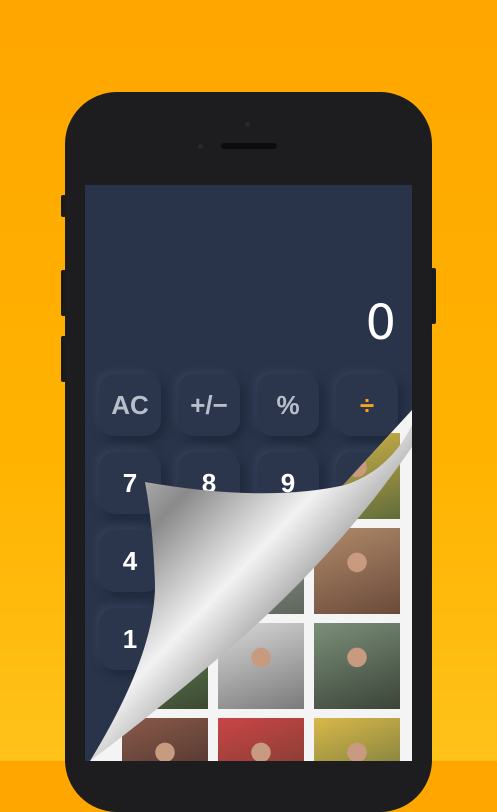 Image resolution: width=497 pixels, height=812 pixels. What do you see at coordinates (200, 146) in the screenshot?
I see `sensor` at bounding box center [200, 146].